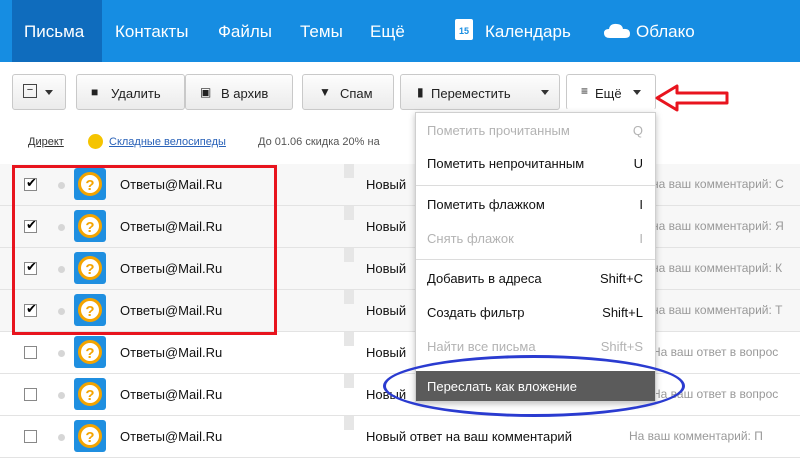 This screenshot has height=460, width=800. I want to click on menu-item-label: Добавить в адреса, so click(484, 278).